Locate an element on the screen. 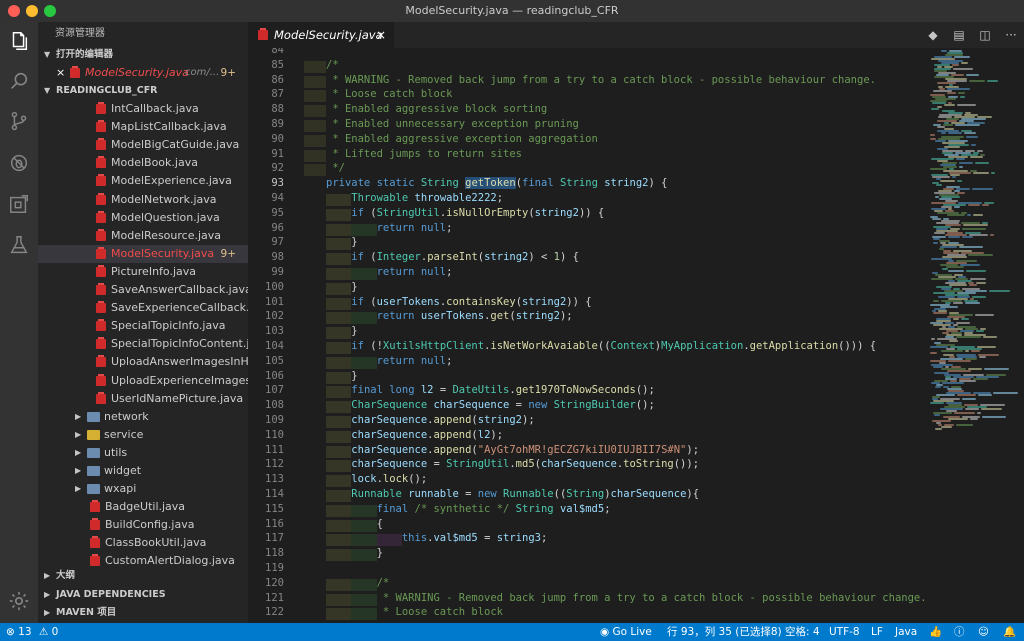  source-control-icon is located at coordinates (19, 121).